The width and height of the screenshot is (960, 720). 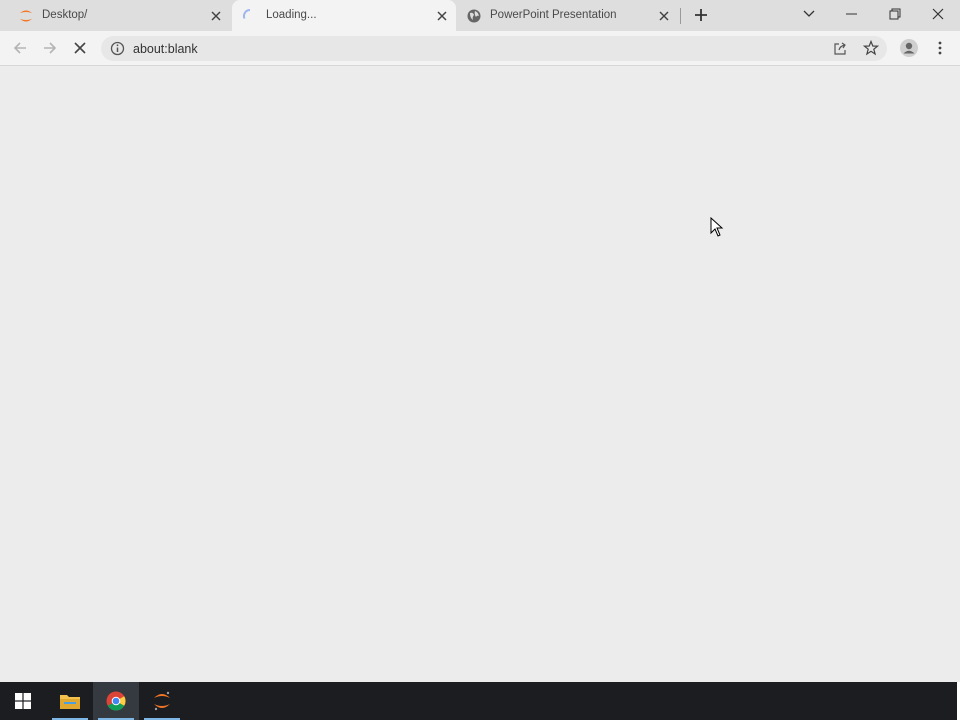 I want to click on taskbar-file-explorer, so click(x=70, y=701).